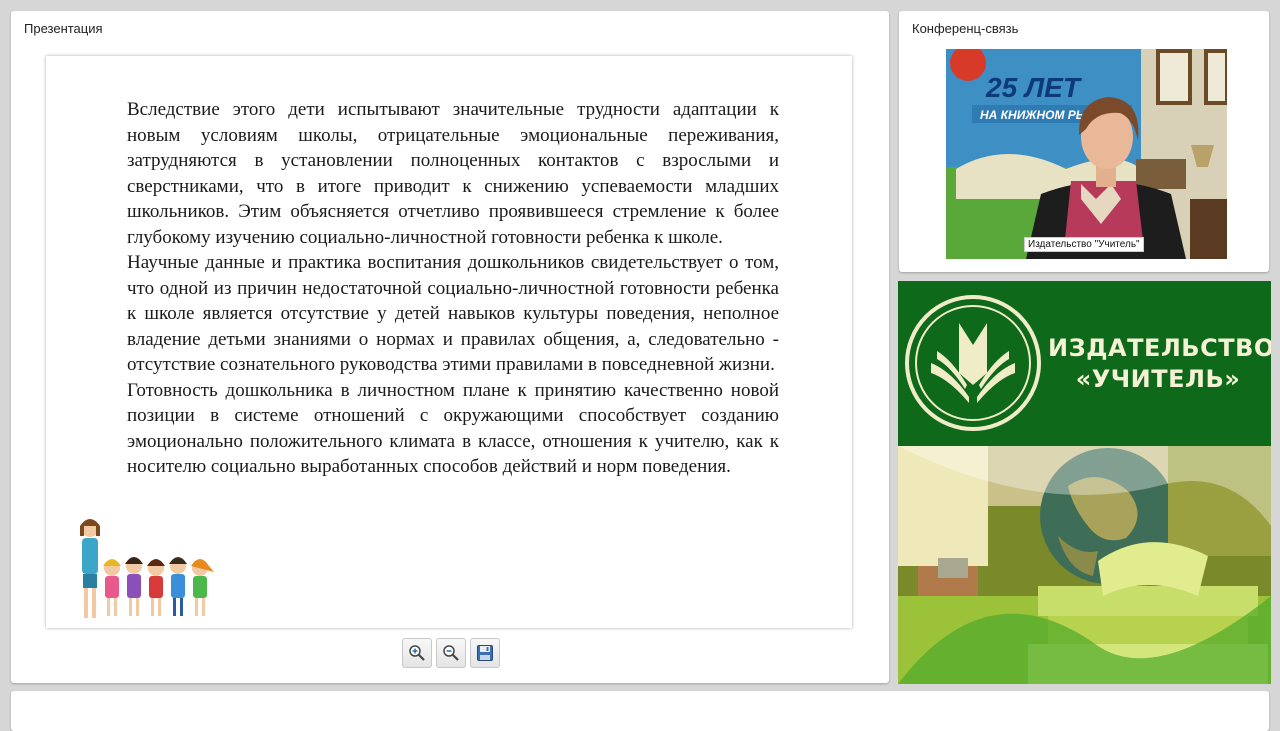 The width and height of the screenshot is (1280, 731). What do you see at coordinates (965, 28) in the screenshot?
I see `conference-title: Конференц-связь` at bounding box center [965, 28].